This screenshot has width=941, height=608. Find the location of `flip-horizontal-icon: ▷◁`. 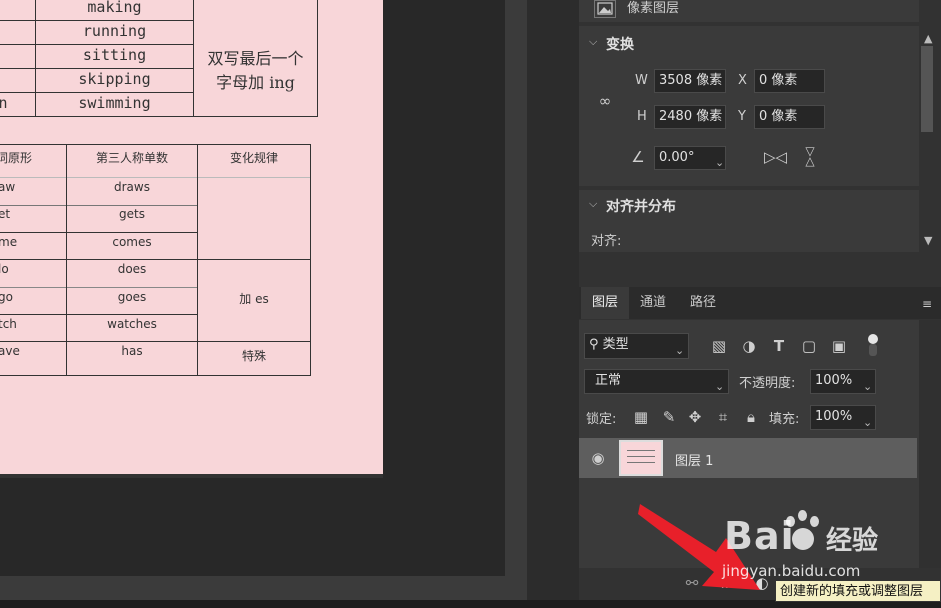

flip-horizontal-icon: ▷◁ is located at coordinates (775, 157).